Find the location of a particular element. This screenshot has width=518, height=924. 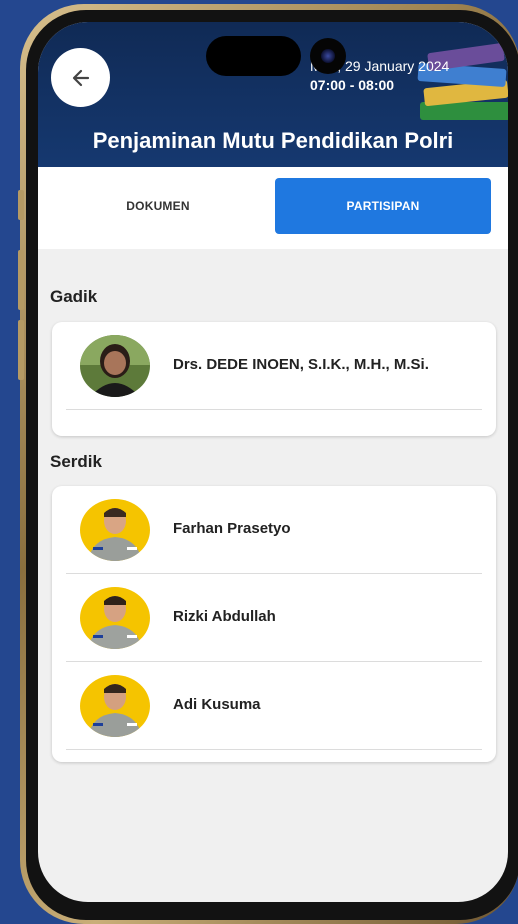

participant-name: Rizki Abdullah is located at coordinates (224, 616).